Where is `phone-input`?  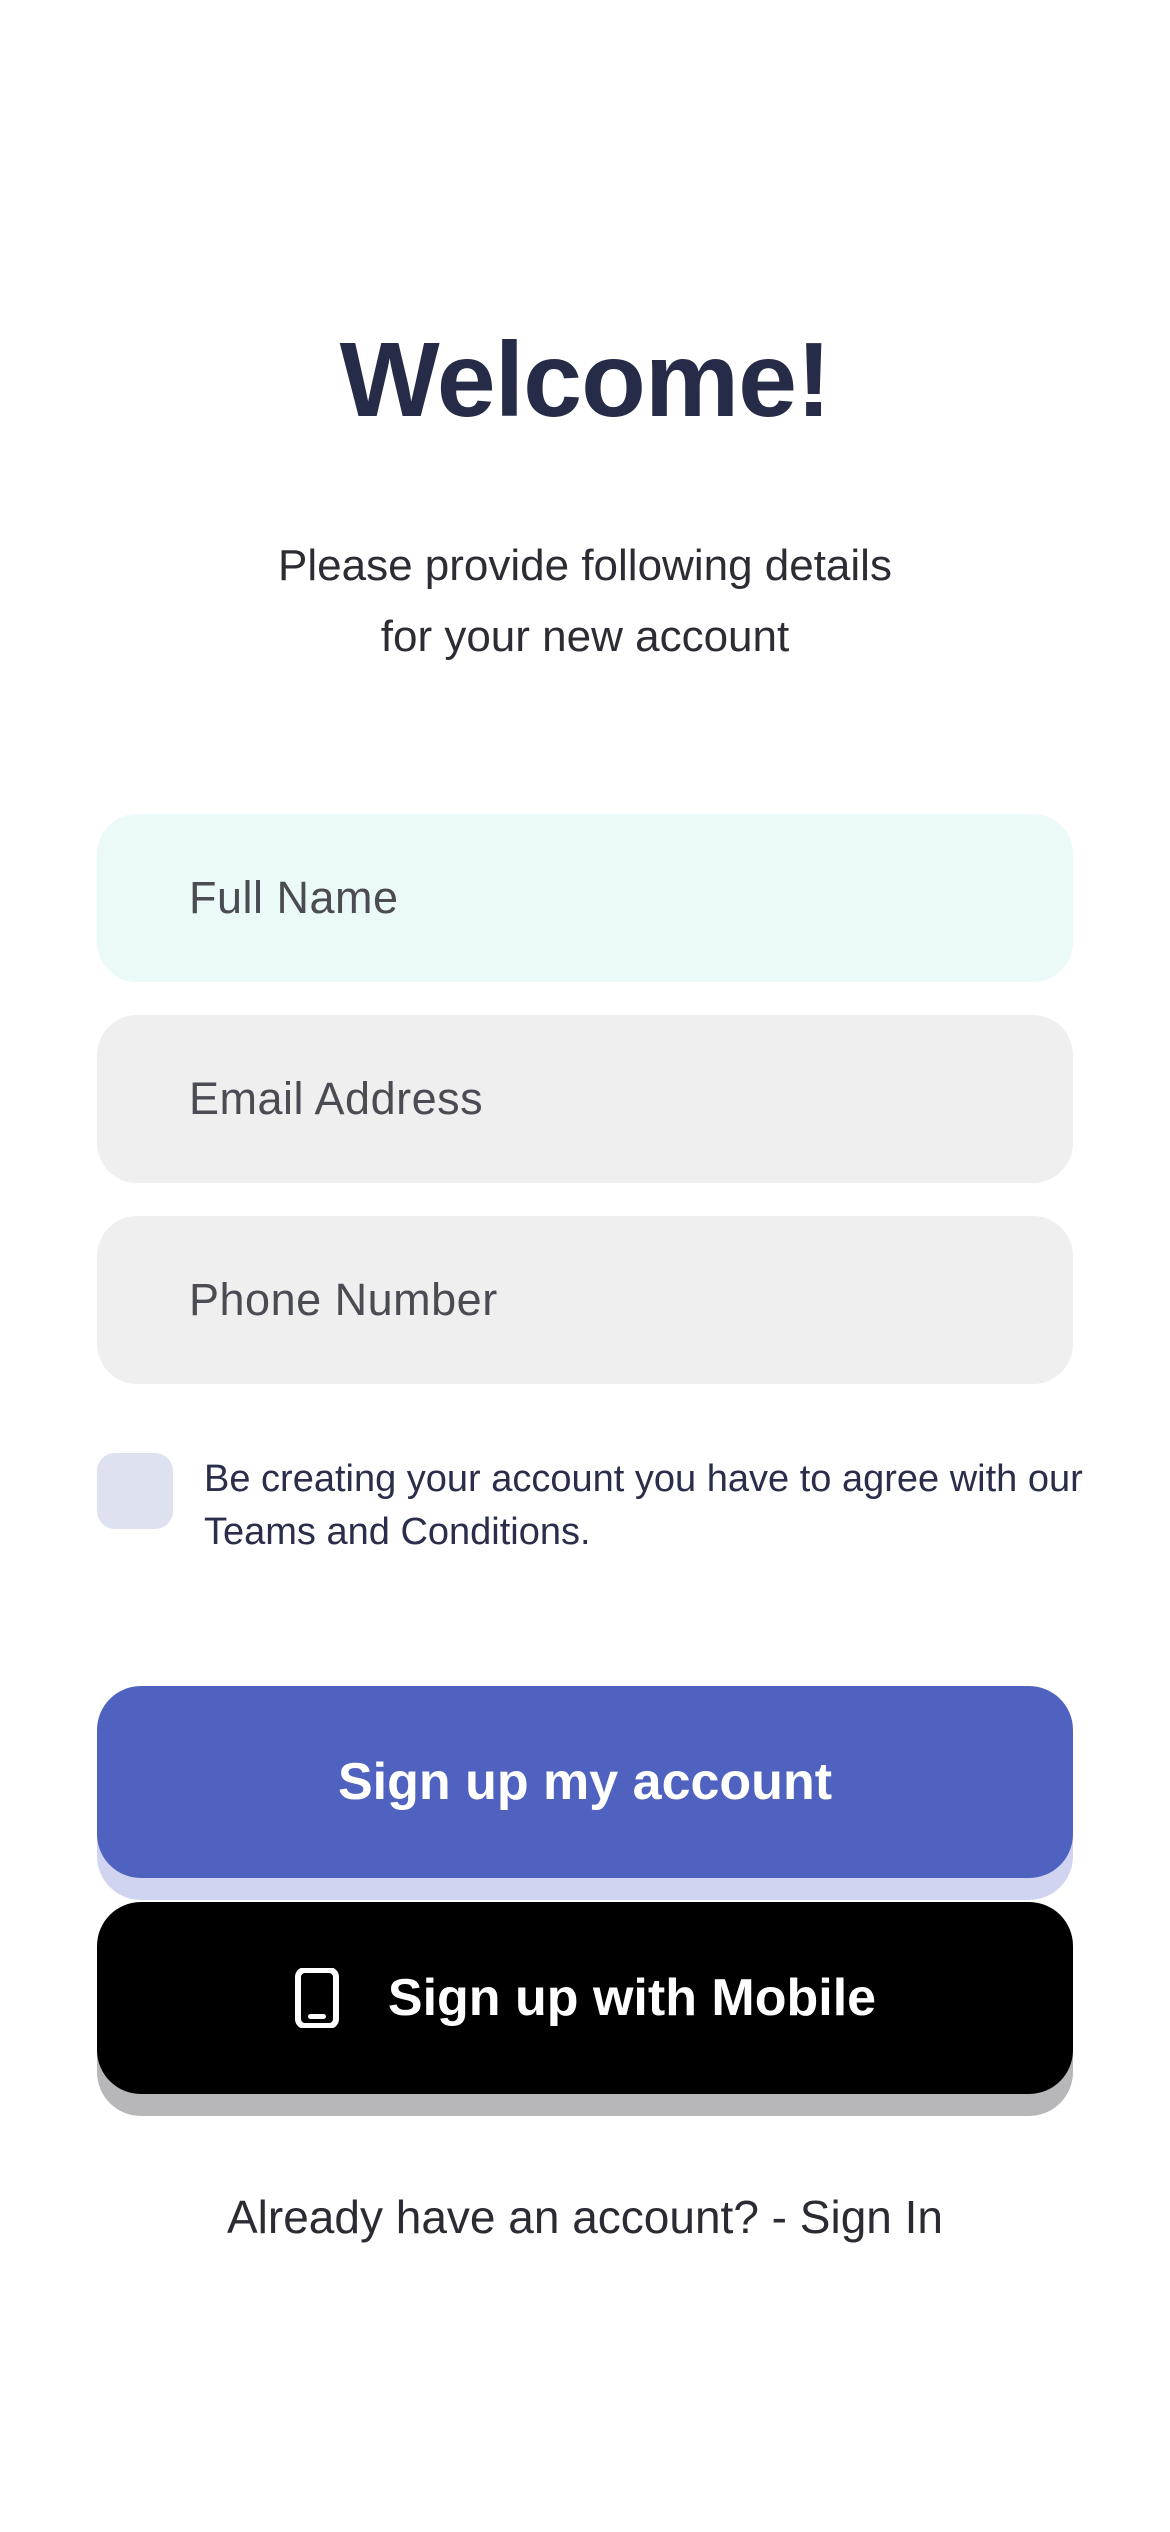
phone-input is located at coordinates (630, 1300).